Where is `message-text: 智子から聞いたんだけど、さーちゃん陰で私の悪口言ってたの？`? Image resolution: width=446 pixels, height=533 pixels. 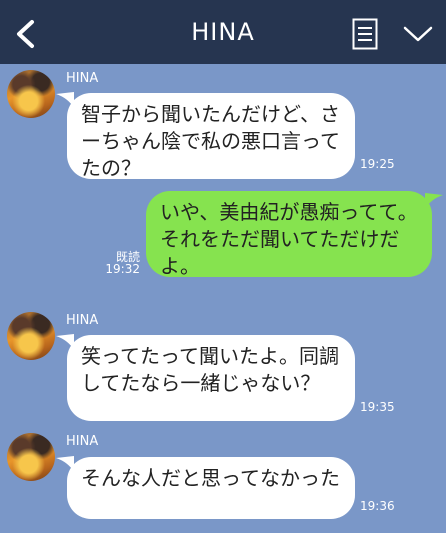
message-text: 智子から聞いたんだけど、さーちゃん陰で私の悪口言ってたの？ is located at coordinates (210, 141).